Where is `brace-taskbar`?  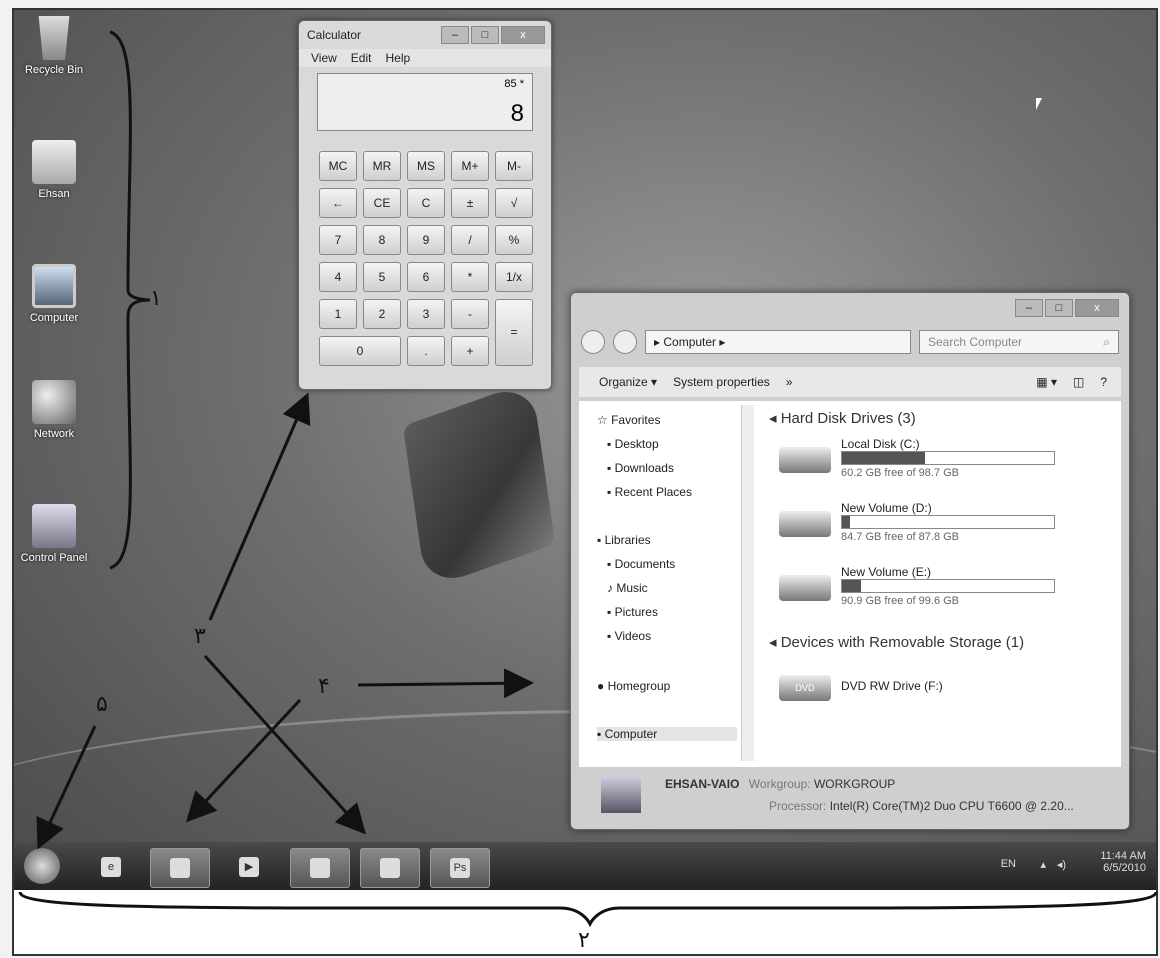
brace-taskbar is located at coordinates (588, 909).